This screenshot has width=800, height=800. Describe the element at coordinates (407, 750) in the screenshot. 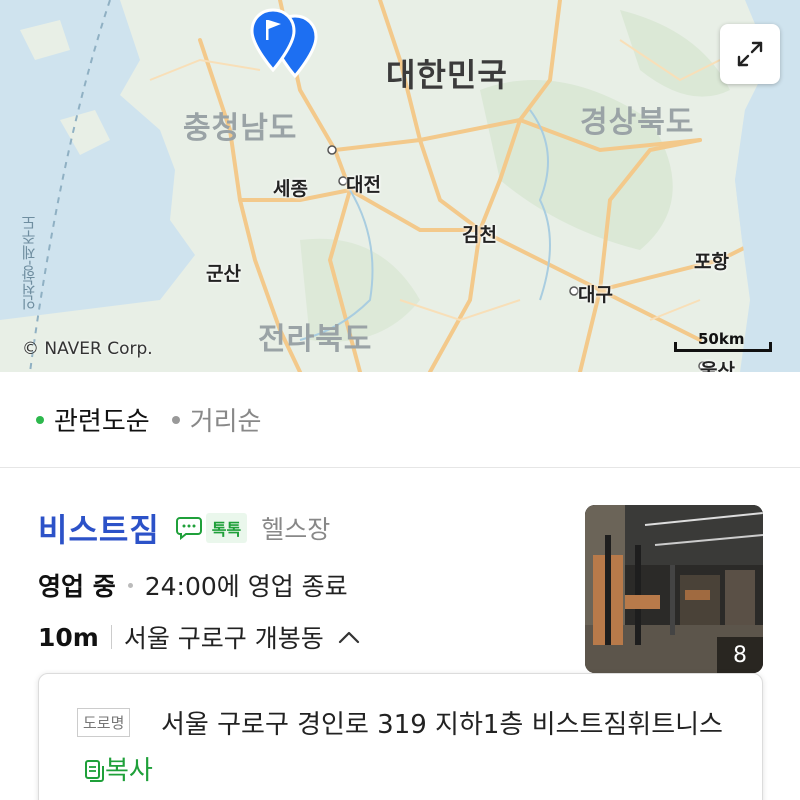

I see `address-full-container: 서울 구로구 경인로 319 지하1층 비스트짐휘트니스 복사` at that location.